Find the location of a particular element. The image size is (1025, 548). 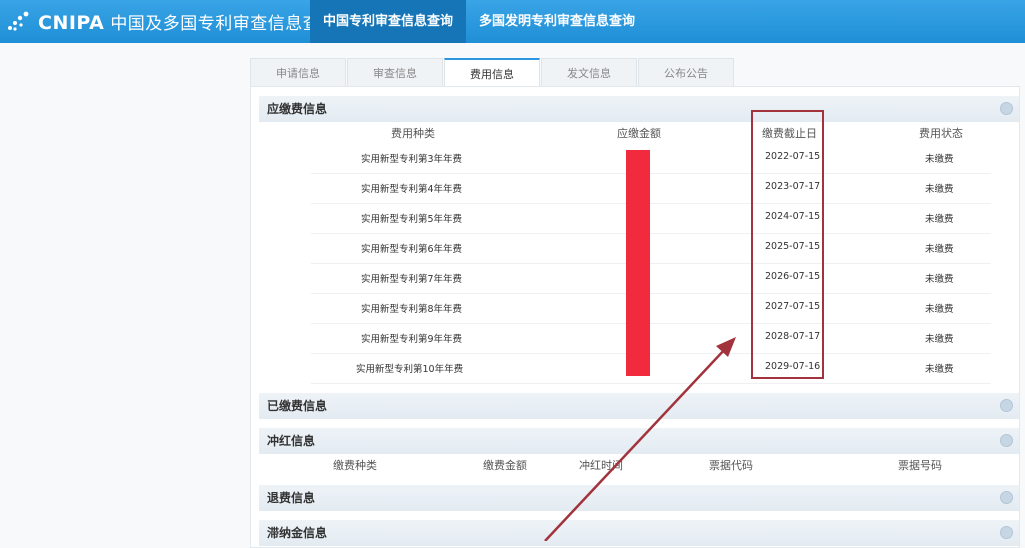

fee-type: 实用新型专利第4年年费 is located at coordinates (412, 189).